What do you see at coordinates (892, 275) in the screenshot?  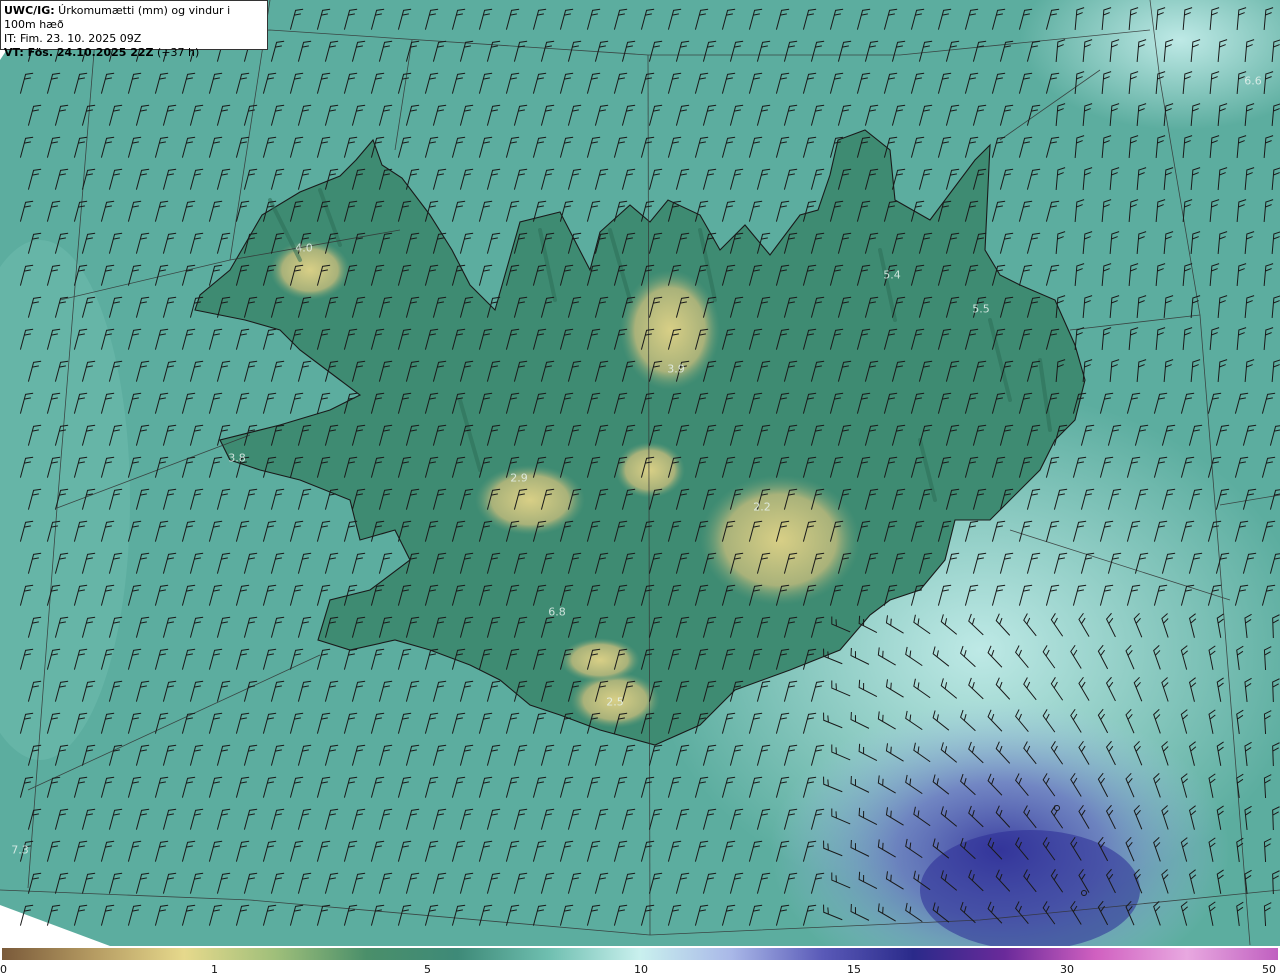 I see `precip-value-label: 5.4` at bounding box center [892, 275].